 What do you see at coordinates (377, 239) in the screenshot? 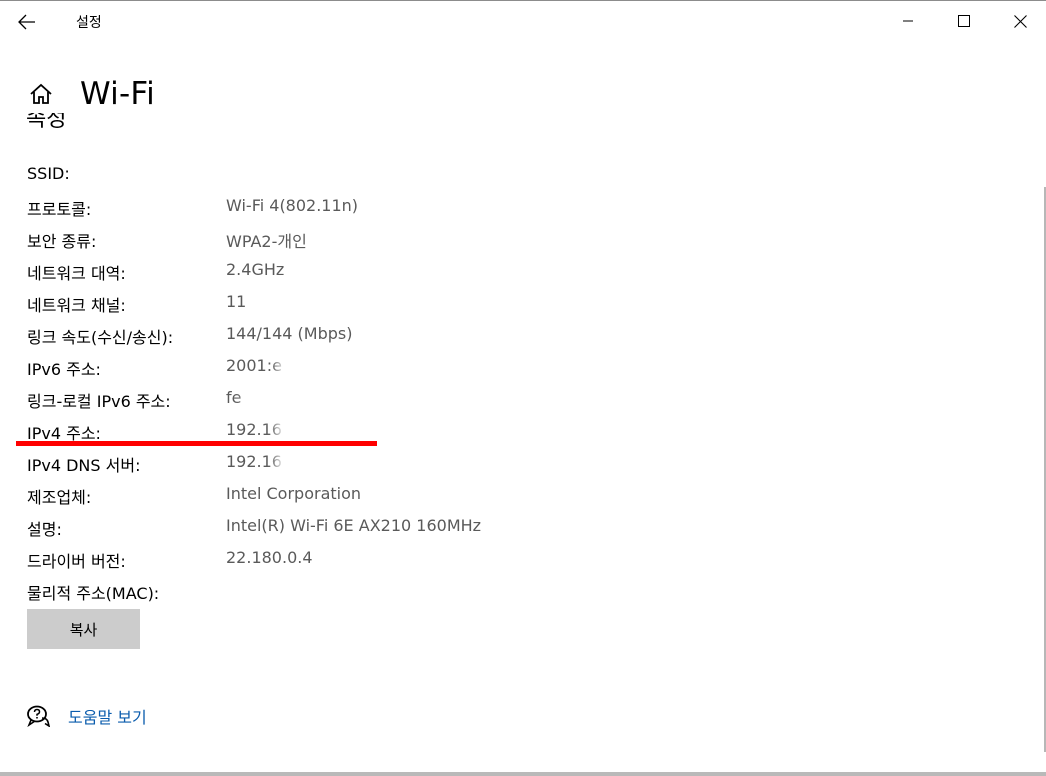
I see `property-row-security-type: 보안 종류: WPA2-개인` at bounding box center [377, 239].